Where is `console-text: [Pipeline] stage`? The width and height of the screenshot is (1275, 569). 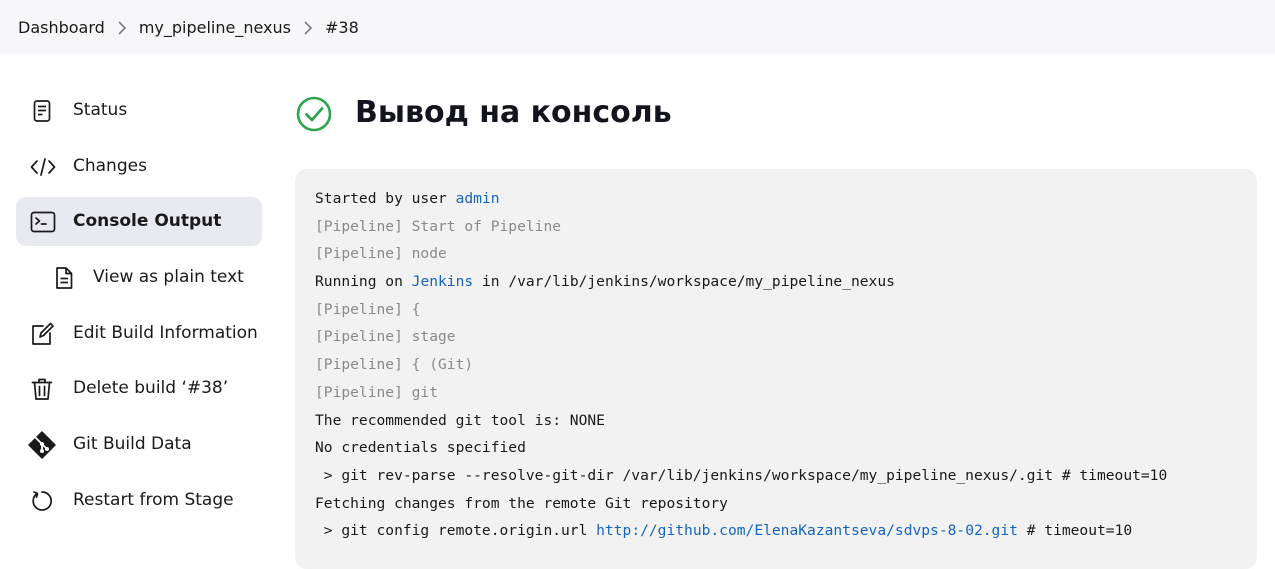
console-text: [Pipeline] stage is located at coordinates (385, 337).